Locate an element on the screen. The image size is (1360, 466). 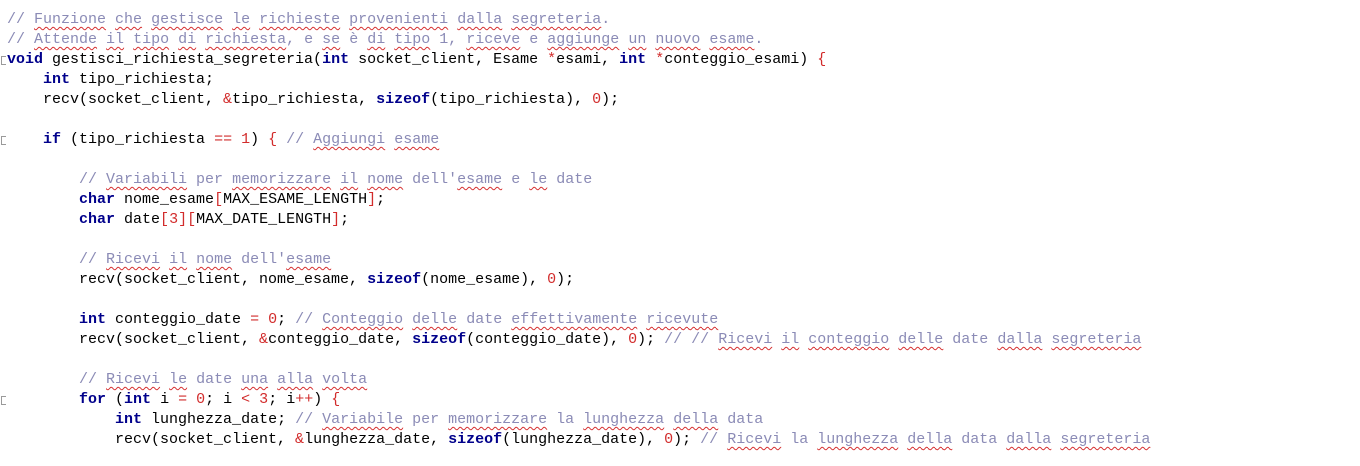
comment-token: volta is located at coordinates (345, 379).